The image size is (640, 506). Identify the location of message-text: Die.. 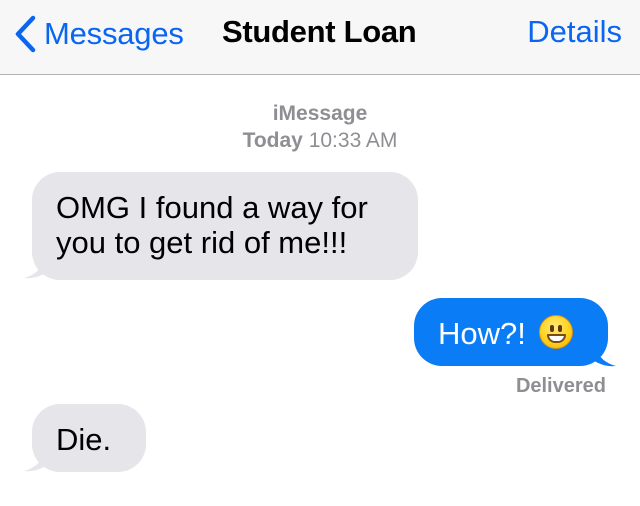
(84, 439).